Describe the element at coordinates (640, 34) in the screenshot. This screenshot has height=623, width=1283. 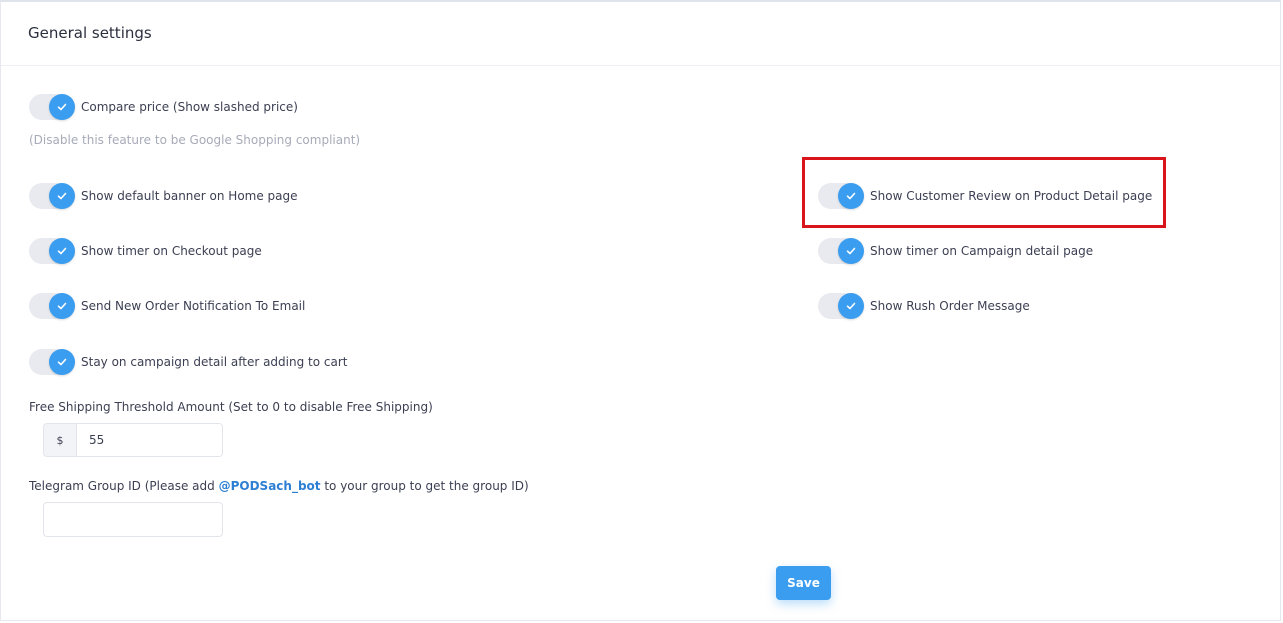
I see `card-header: General settings` at that location.